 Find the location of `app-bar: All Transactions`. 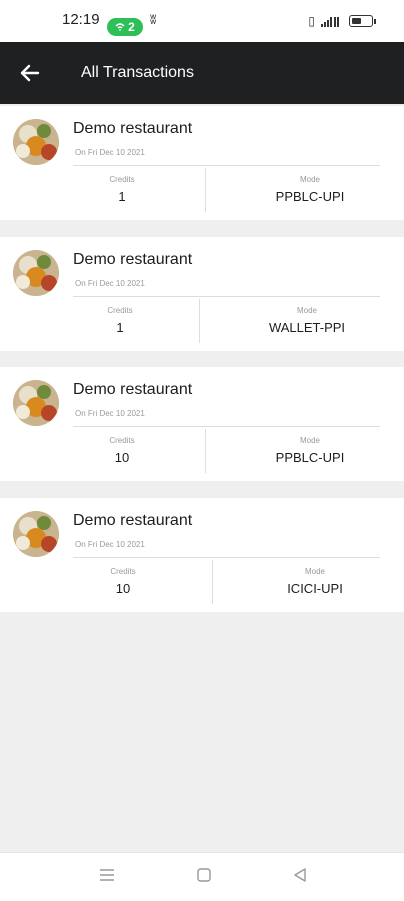

app-bar: All Transactions is located at coordinates (202, 73).